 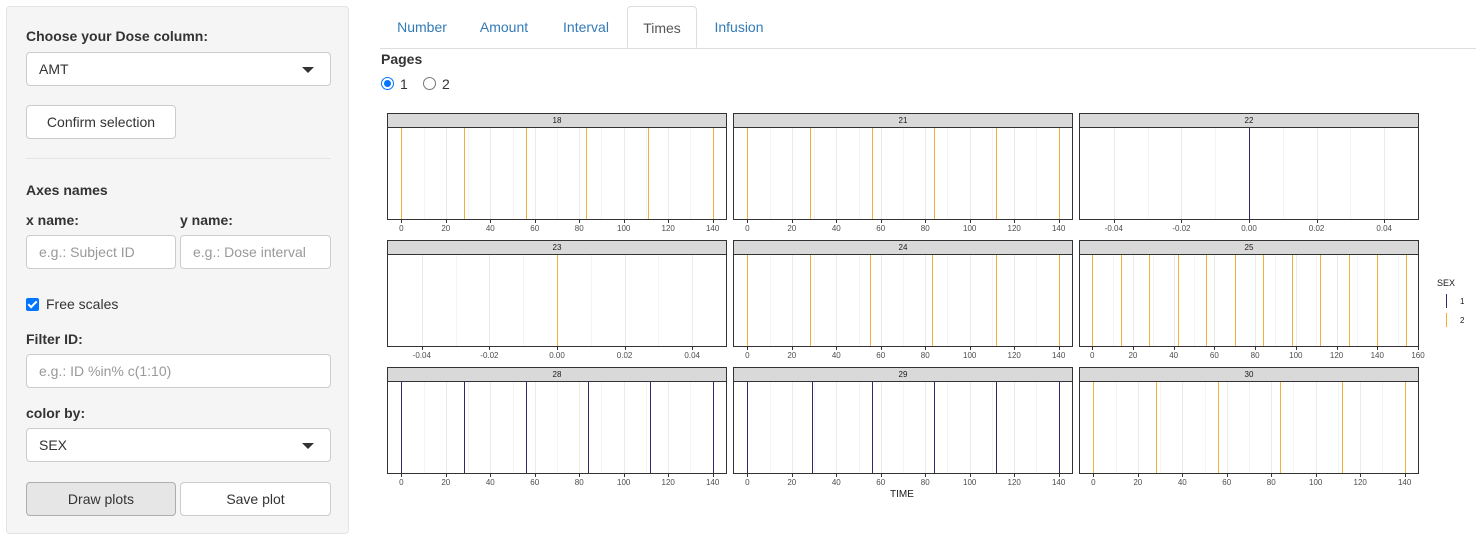 What do you see at coordinates (178, 445) in the screenshot?
I see `color-by-select: SEX` at bounding box center [178, 445].